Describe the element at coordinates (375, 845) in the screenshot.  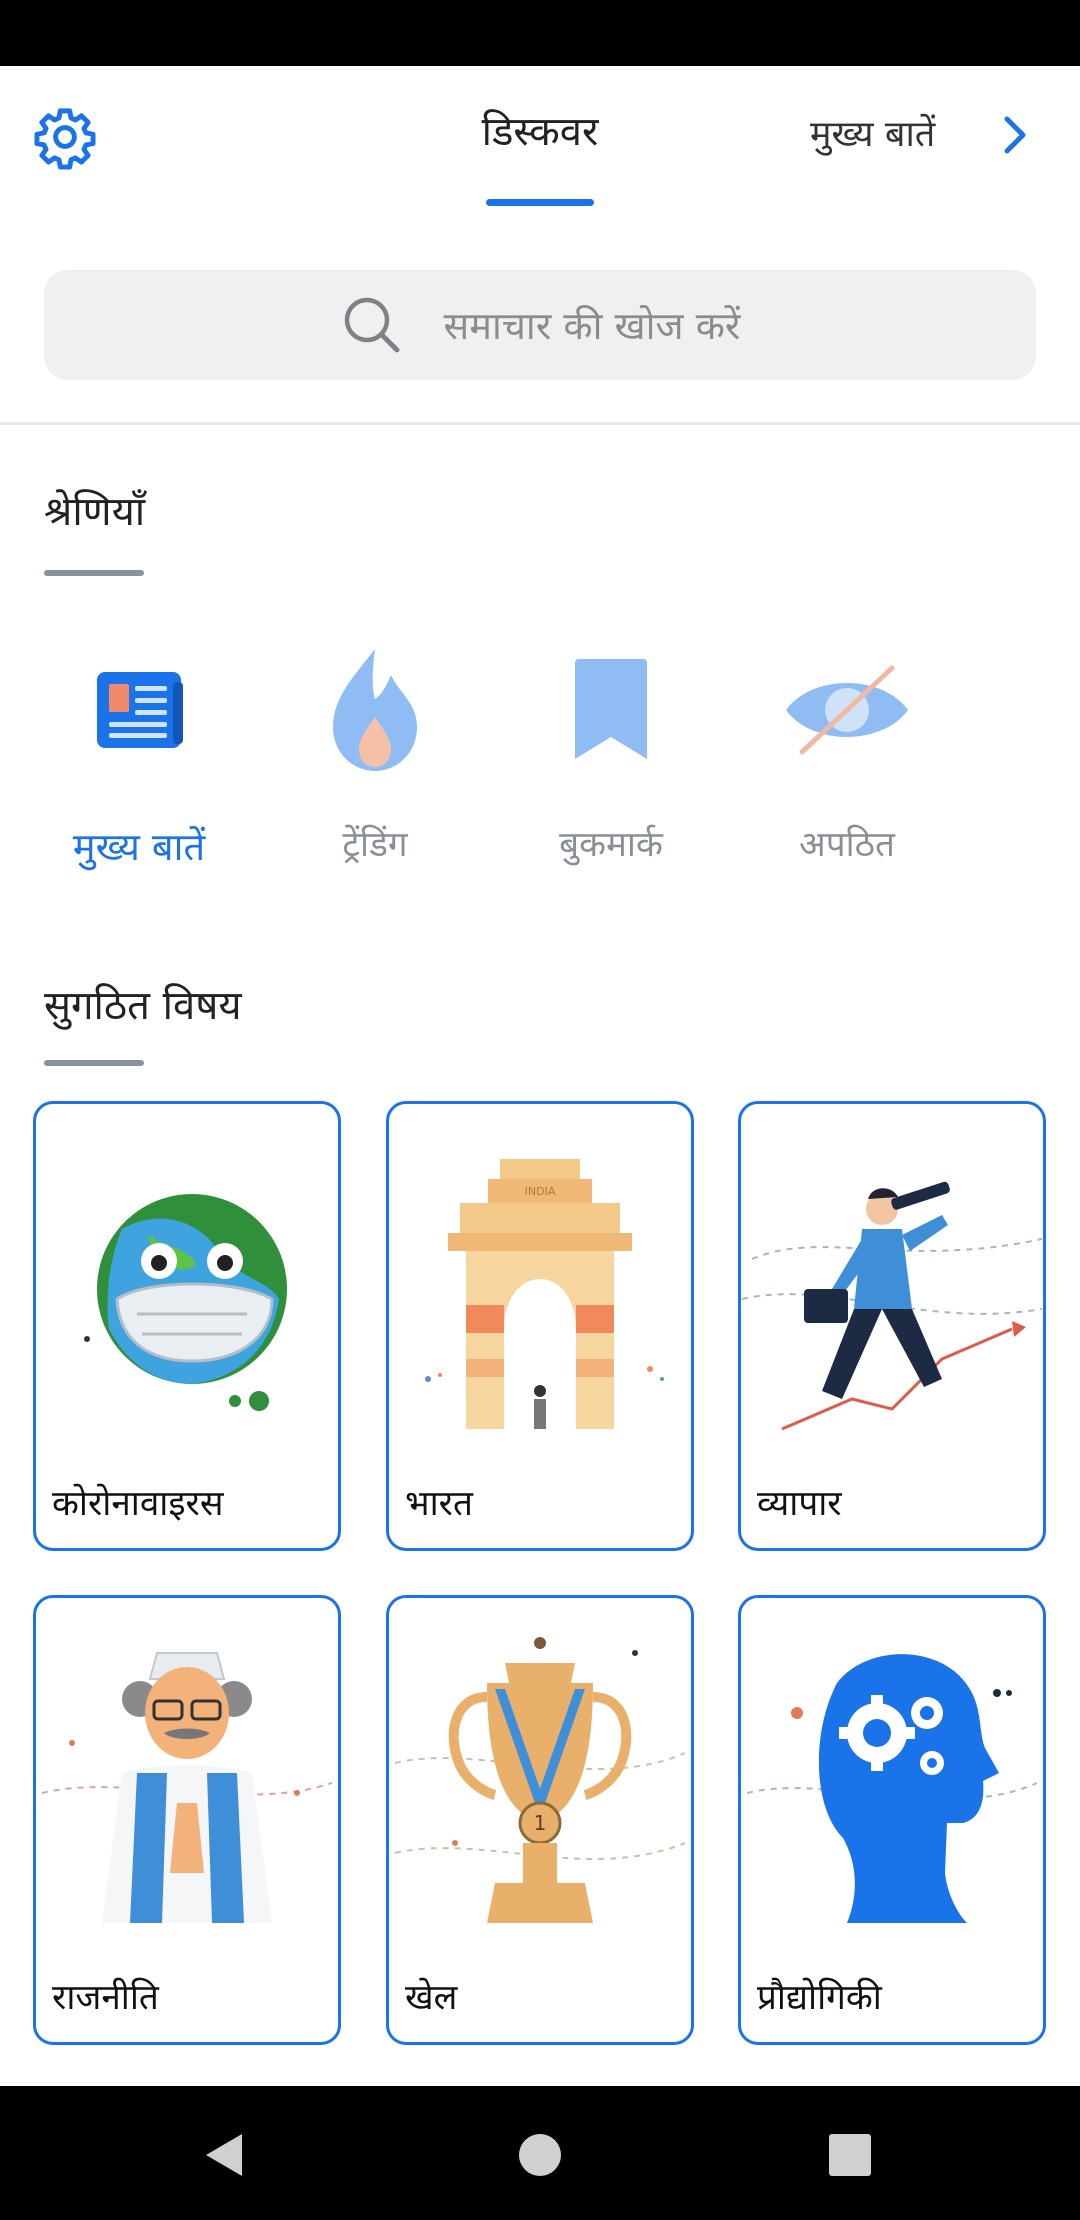
I see `category-label: ट्रेंडिंग` at that location.